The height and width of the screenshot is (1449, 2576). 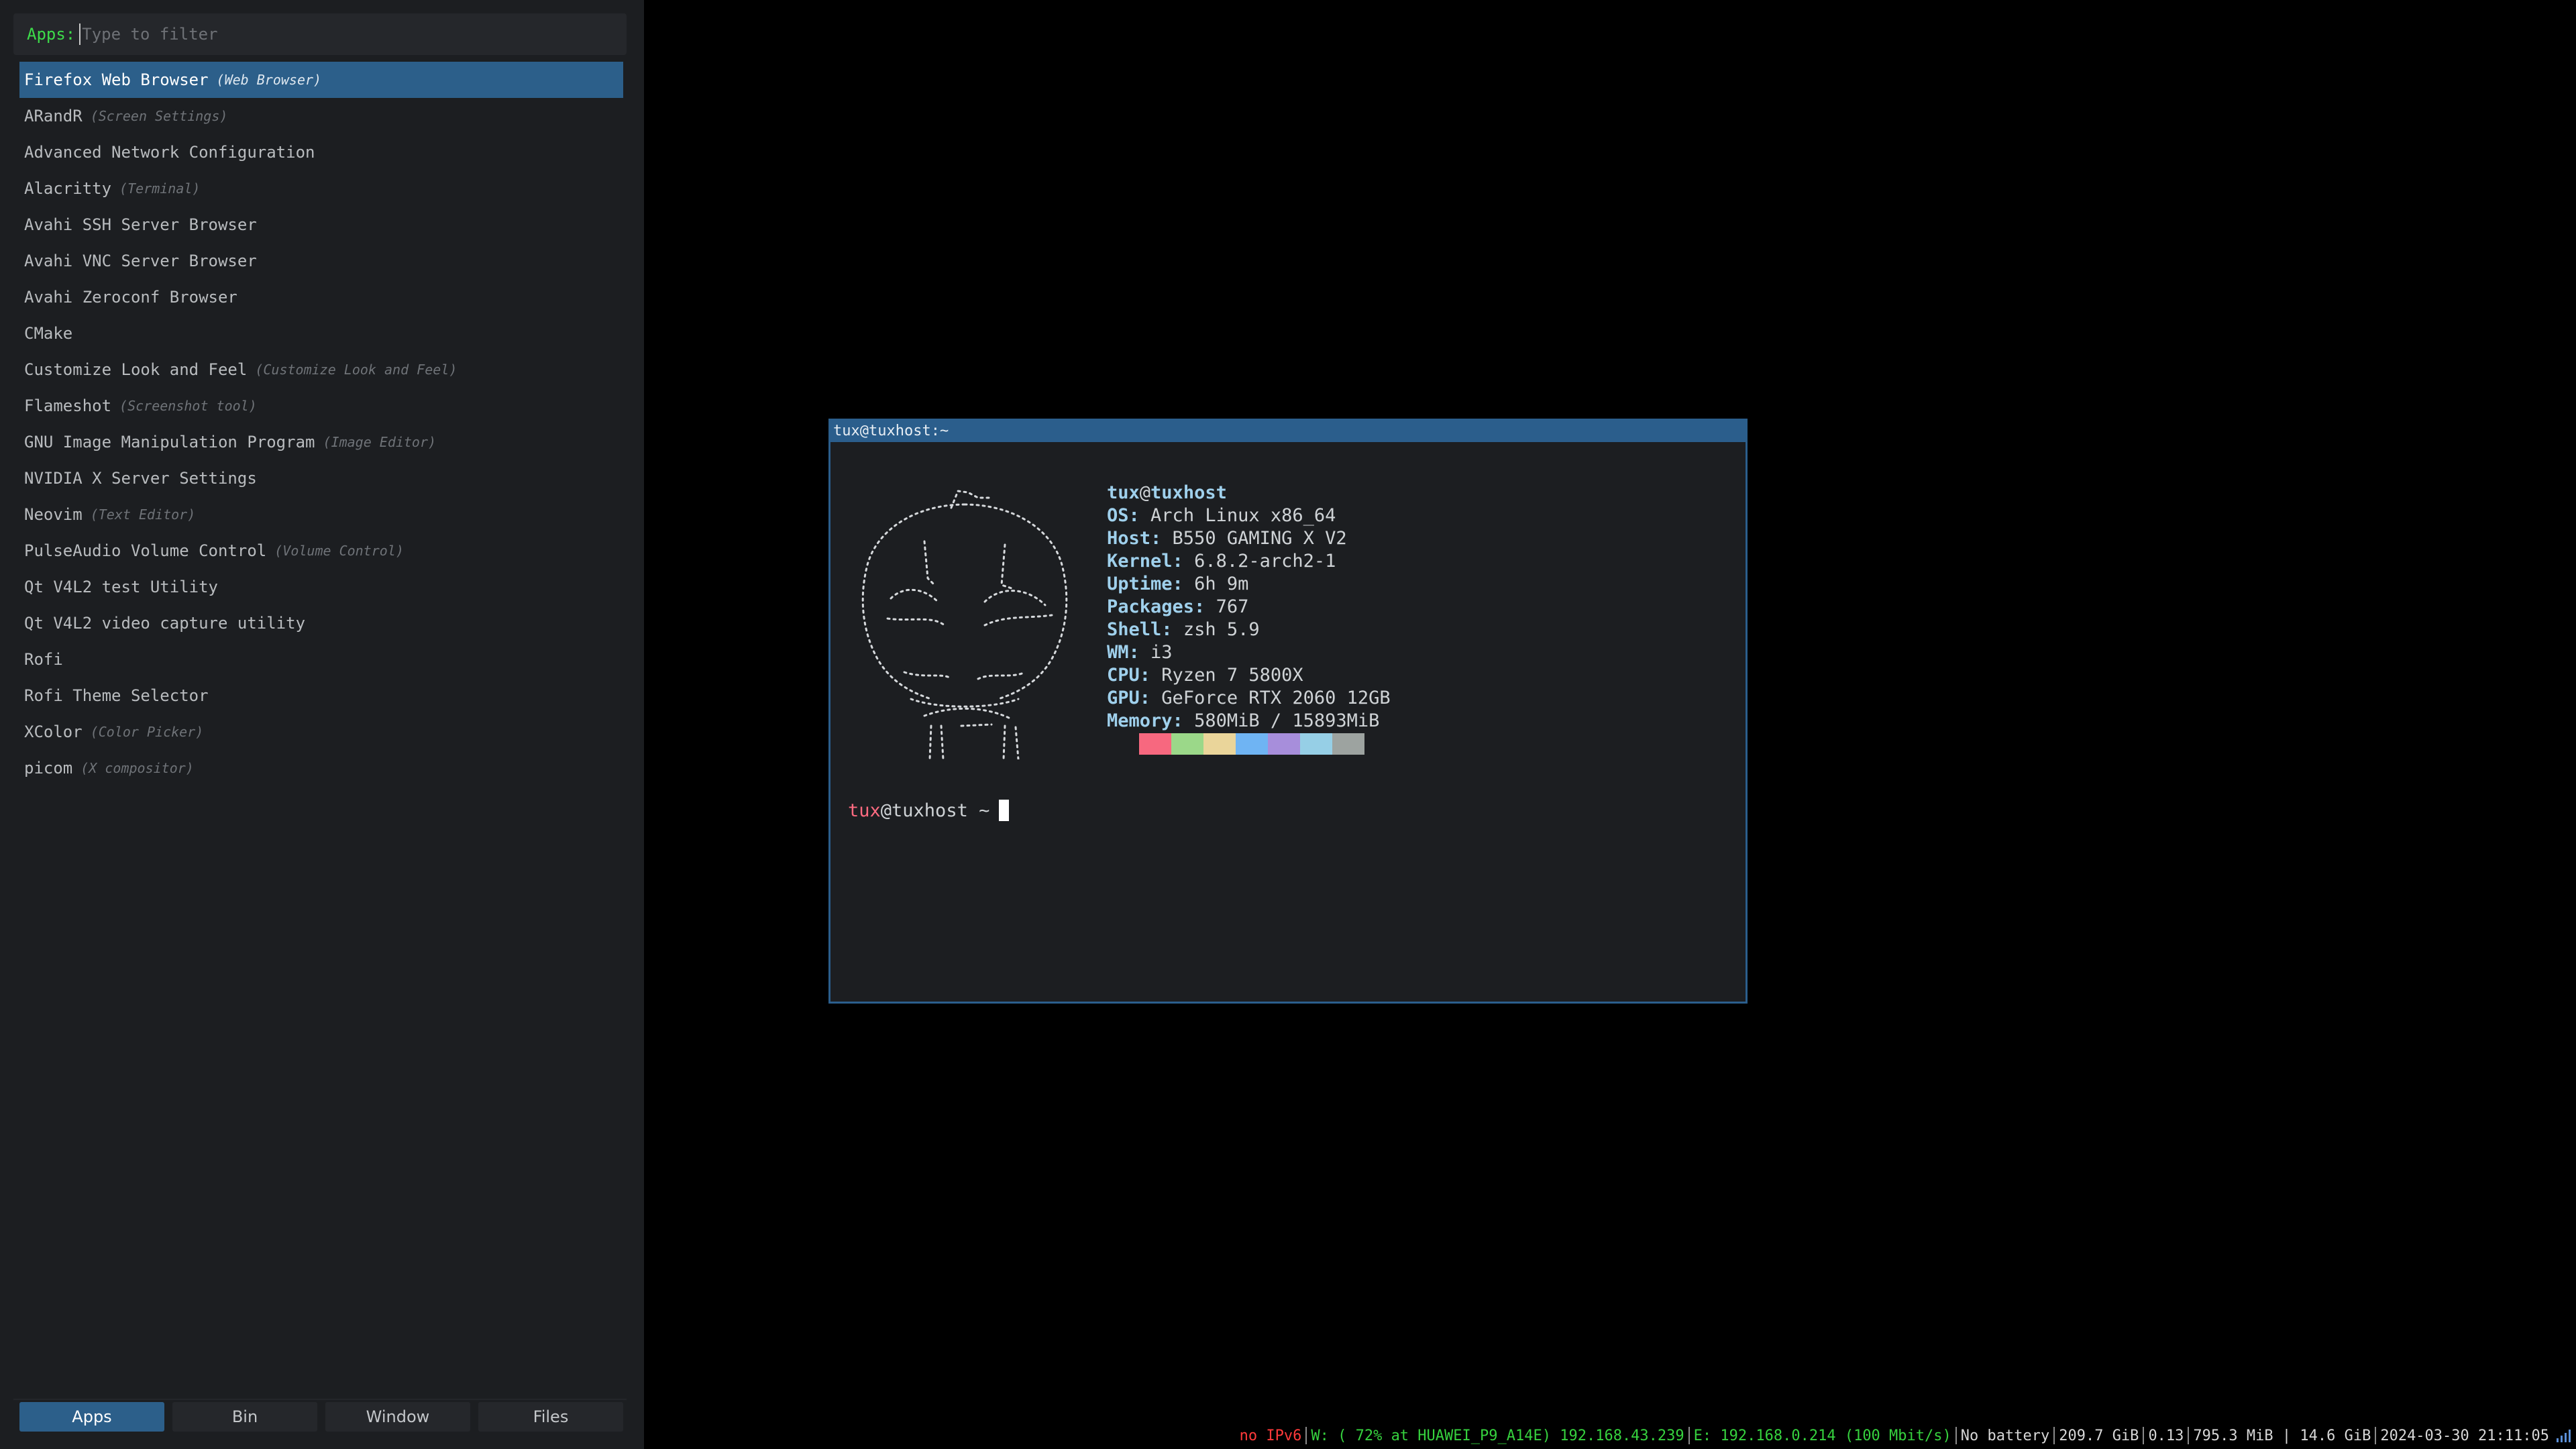 What do you see at coordinates (1249, 652) in the screenshot?
I see `info-line: WM: i3` at bounding box center [1249, 652].